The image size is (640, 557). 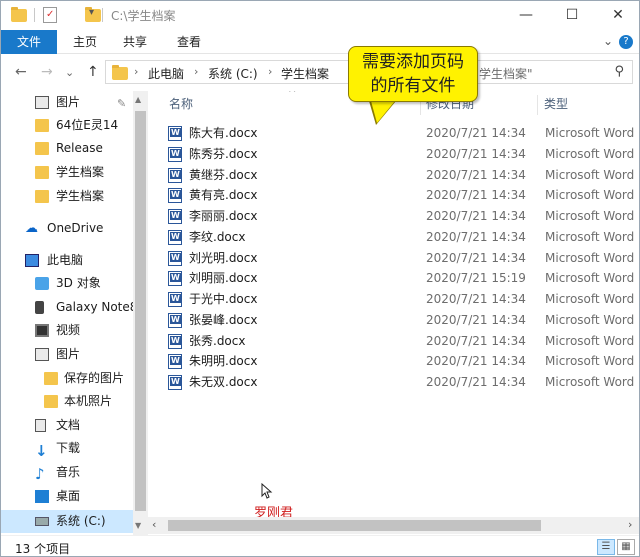 What do you see at coordinates (69, 72) in the screenshot?
I see `recent-locations-chevron-icon: ⌄` at bounding box center [69, 72].